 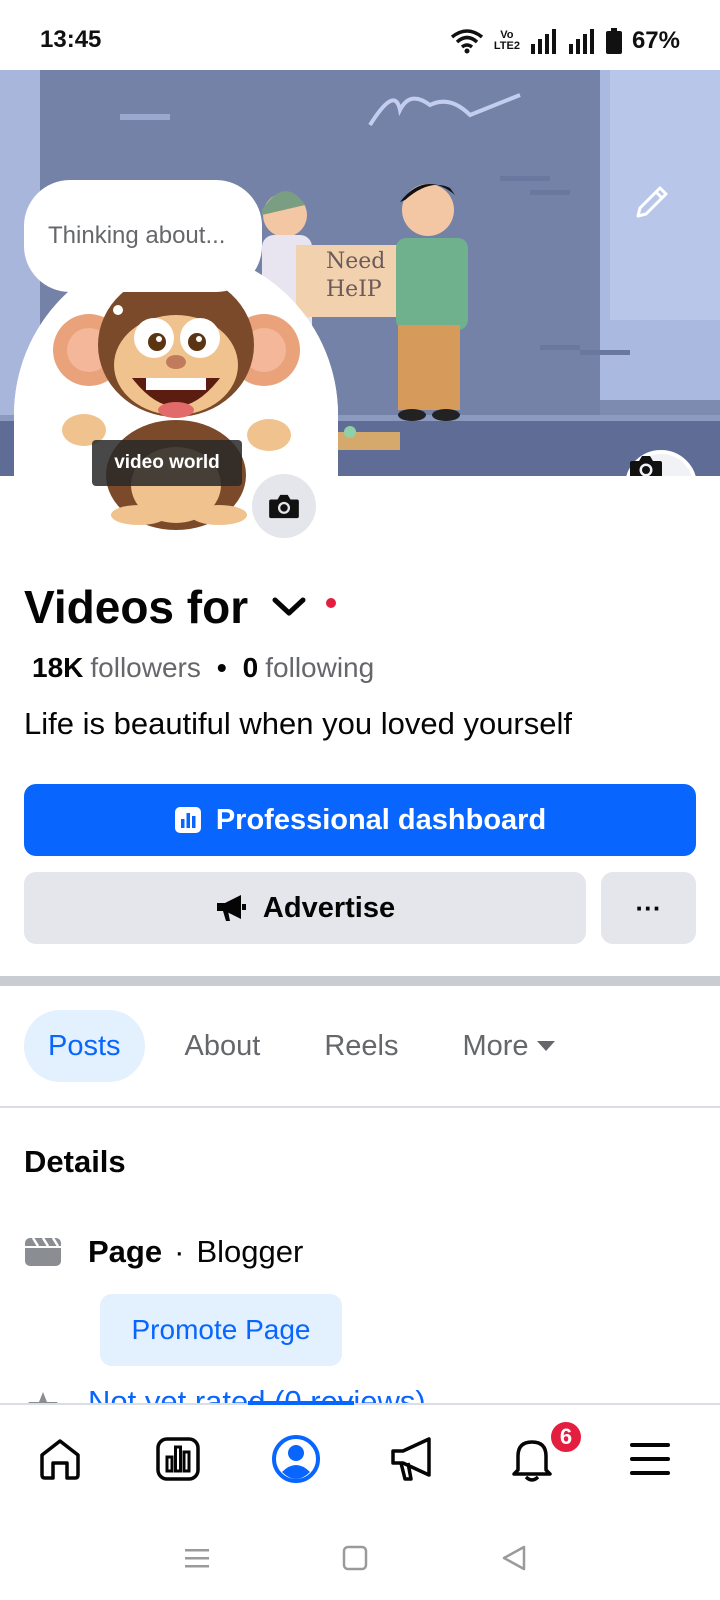 What do you see at coordinates (543, 41) in the screenshot?
I see `signal-icon` at bounding box center [543, 41].